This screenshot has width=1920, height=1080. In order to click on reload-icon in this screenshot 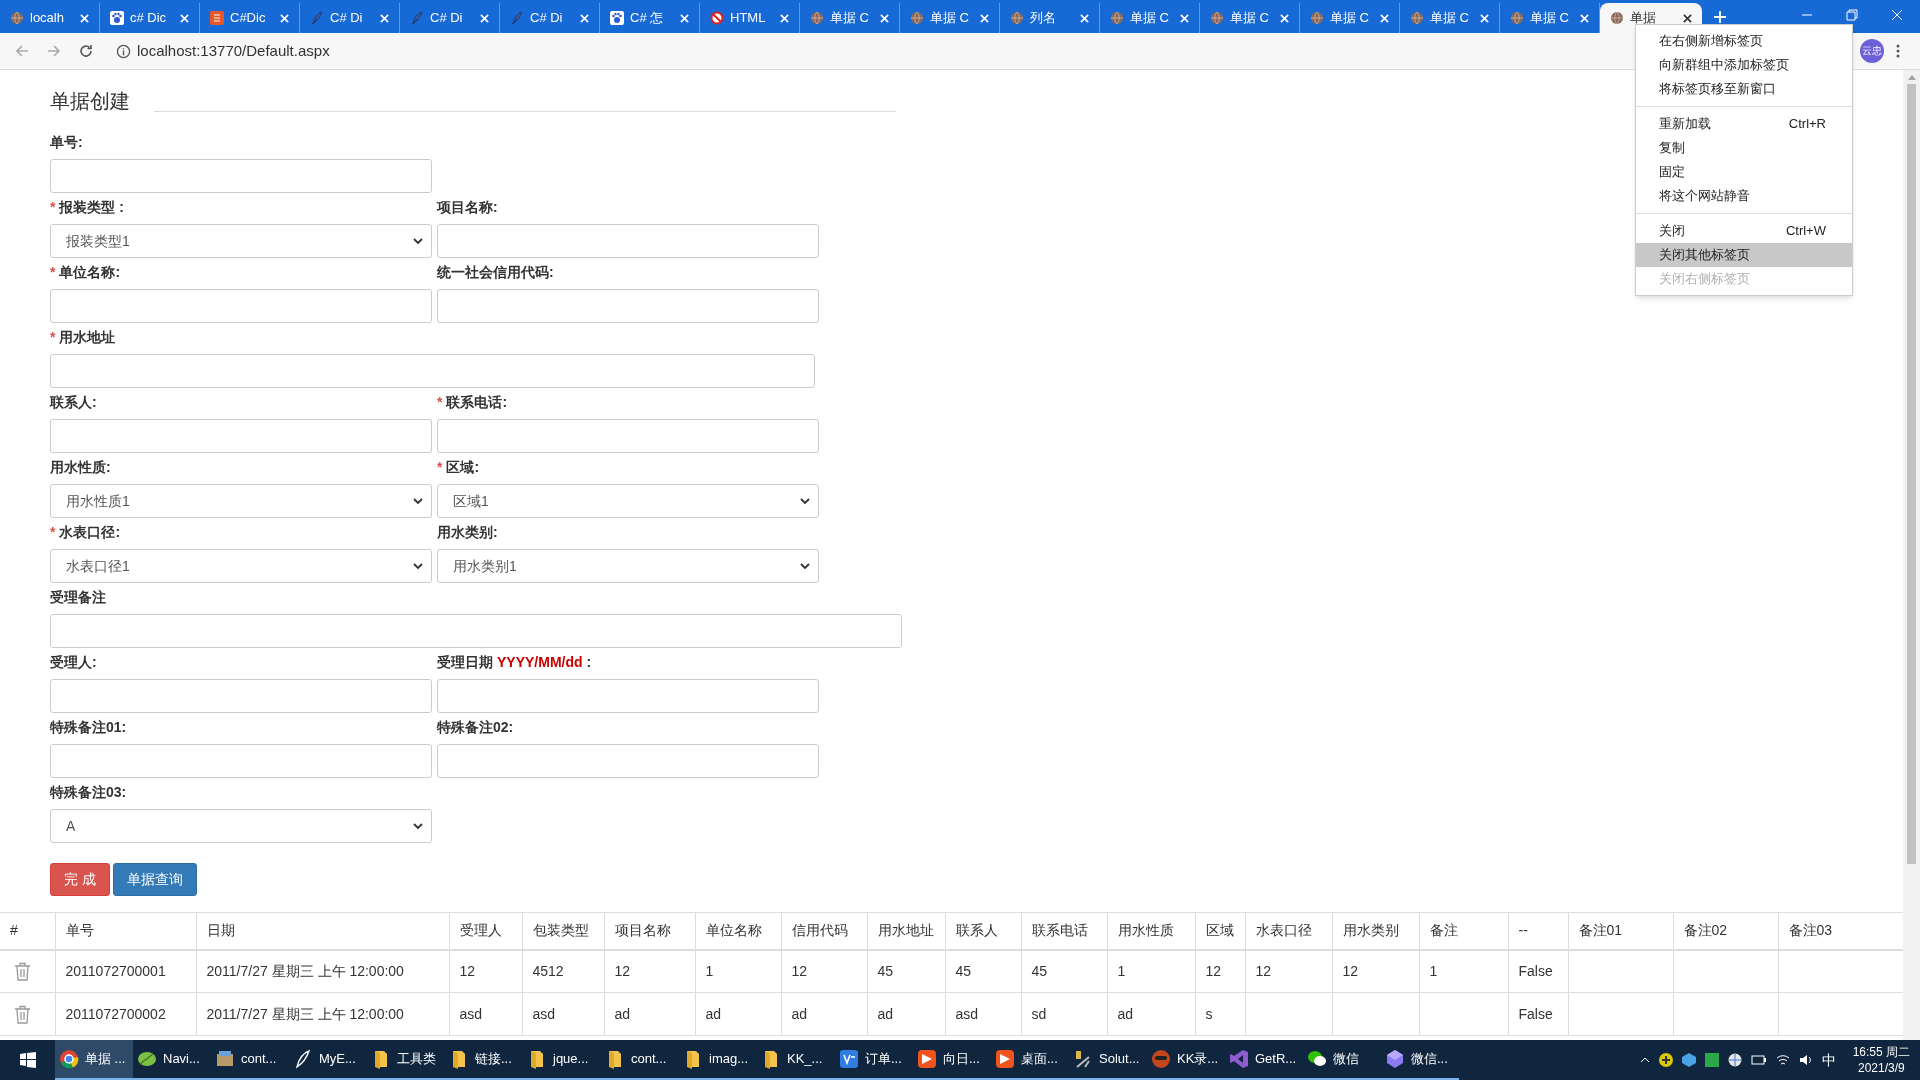, I will do `click(86, 51)`.